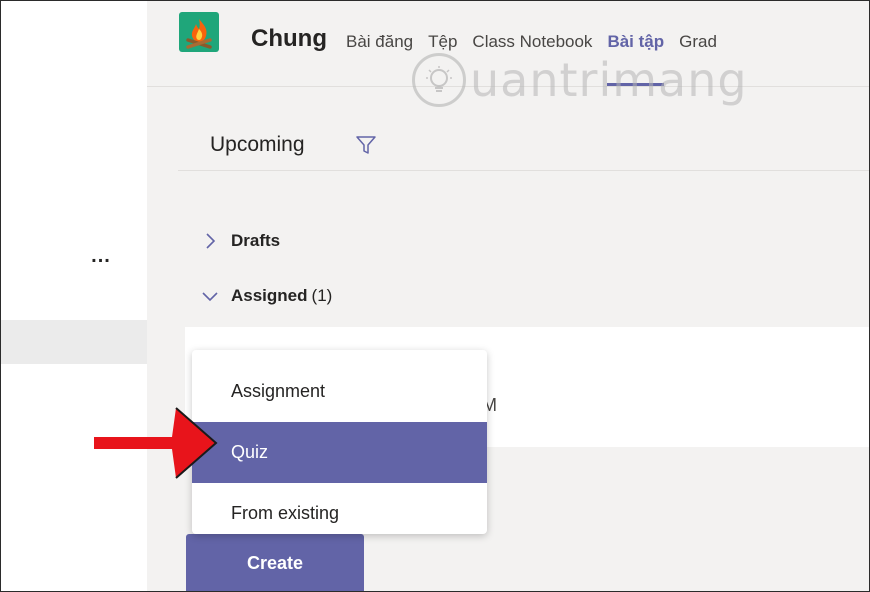  What do you see at coordinates (289, 38) in the screenshot?
I see `team-name: Chung` at bounding box center [289, 38].